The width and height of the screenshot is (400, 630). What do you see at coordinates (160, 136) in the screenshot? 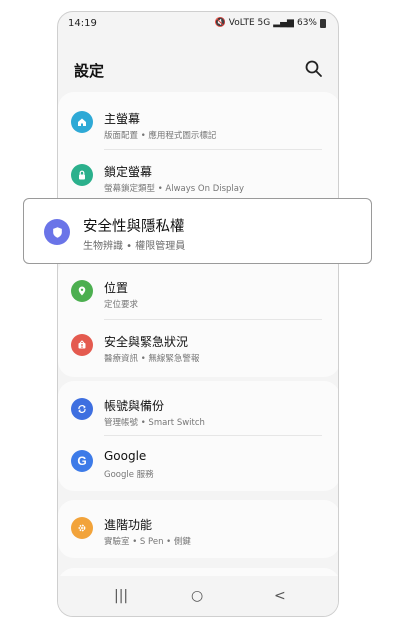
I see `setting-subtitle: 版面配置 • 應用程式圖示標記` at bounding box center [160, 136].